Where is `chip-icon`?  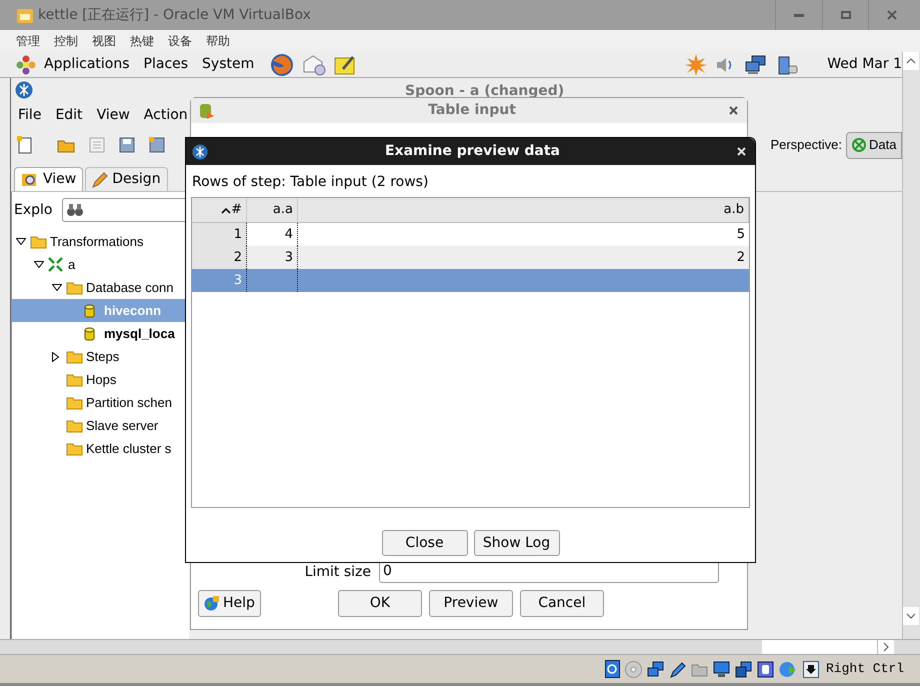
chip-icon is located at coordinates (765, 669).